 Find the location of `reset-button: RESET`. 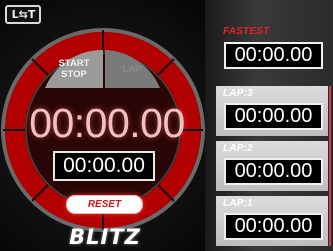

reset-button: RESET is located at coordinates (104, 204).